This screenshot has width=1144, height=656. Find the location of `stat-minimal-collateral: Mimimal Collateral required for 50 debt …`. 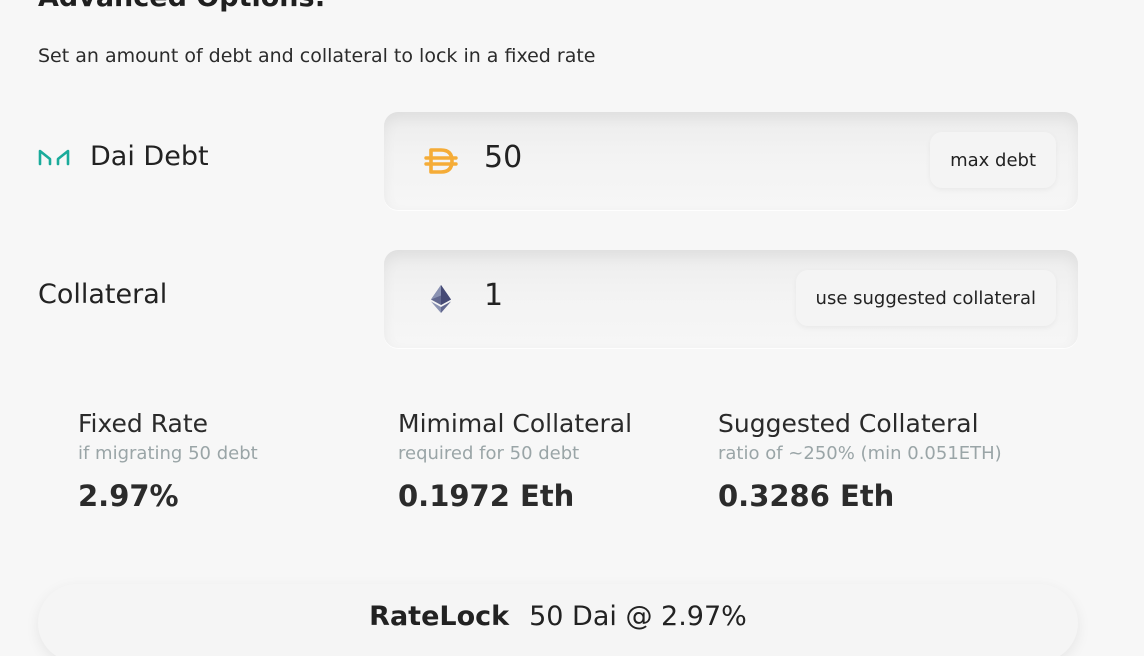

stat-minimal-collateral: Mimimal Collateral required for 50 debt … is located at coordinates (515, 462).